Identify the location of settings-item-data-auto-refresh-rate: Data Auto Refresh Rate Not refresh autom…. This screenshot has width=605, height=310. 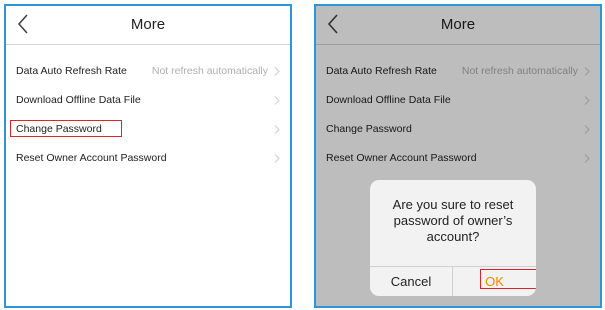
(148, 71).